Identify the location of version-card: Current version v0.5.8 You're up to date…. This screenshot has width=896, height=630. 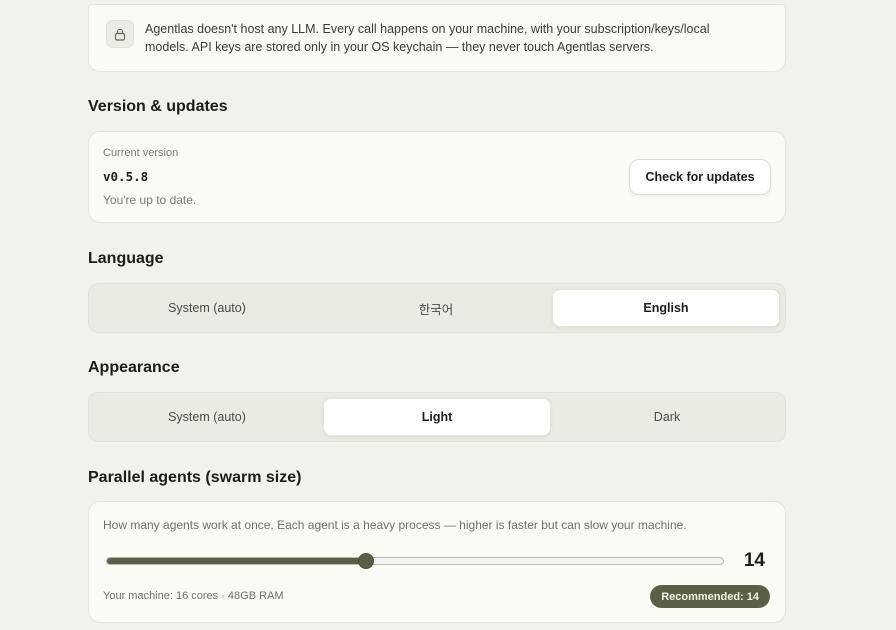
(437, 177).